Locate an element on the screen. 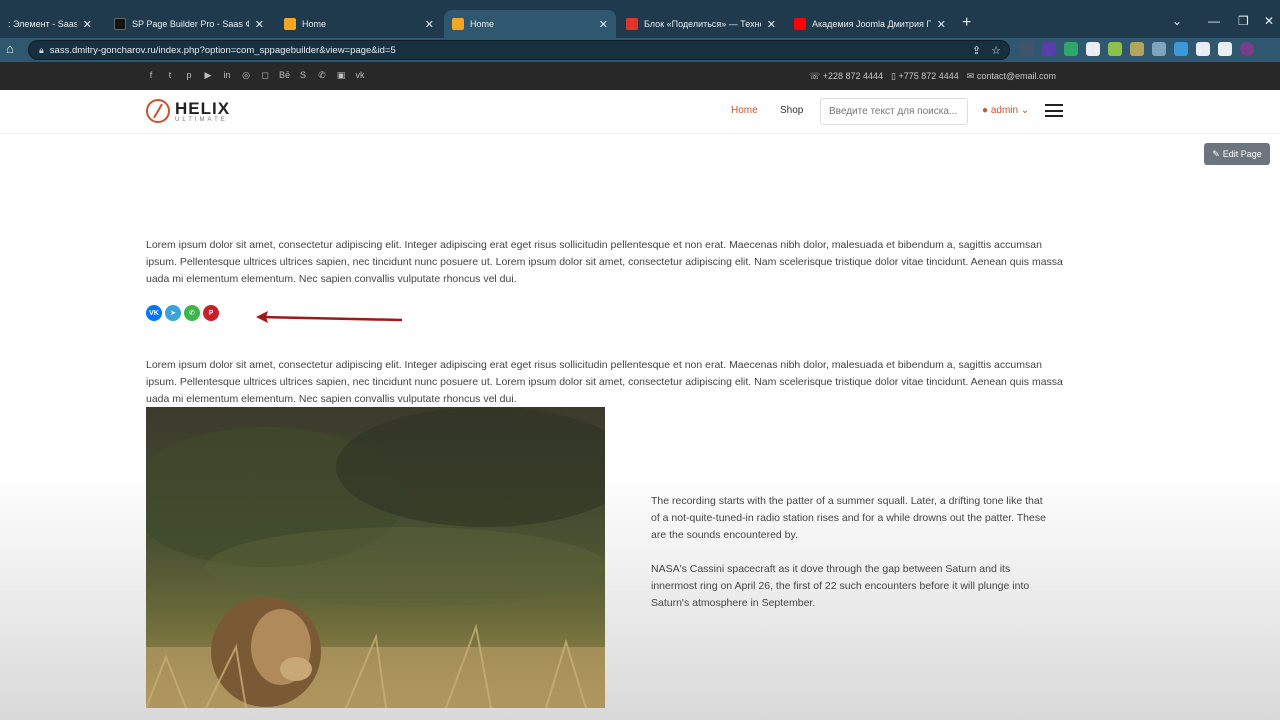 Image resolution: width=1280 pixels, height=720 pixels. puzzle-icon is located at coordinates (1203, 49).